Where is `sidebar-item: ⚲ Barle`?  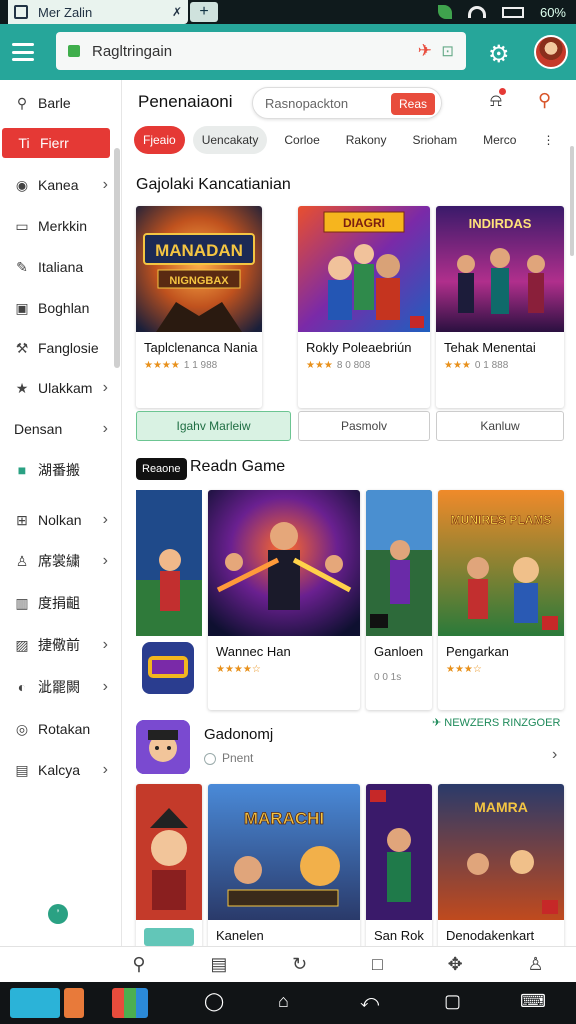 sidebar-item: ⚲ Barle is located at coordinates (56, 103).